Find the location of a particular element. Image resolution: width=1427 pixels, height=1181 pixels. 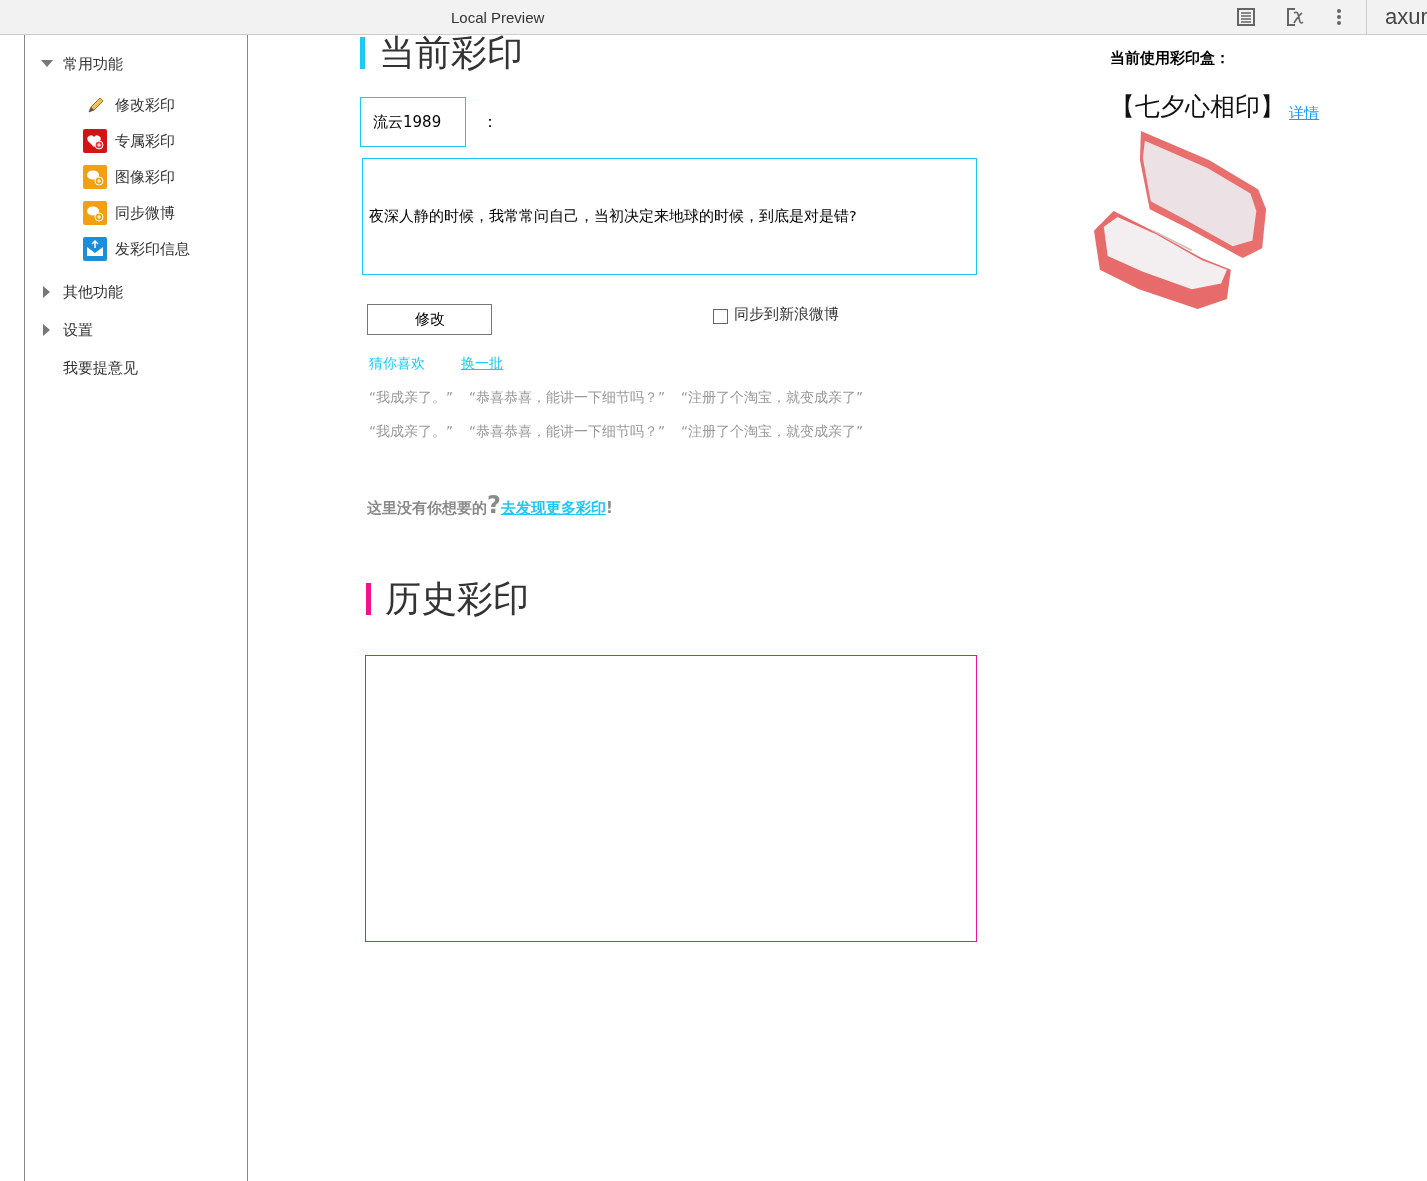

message-text: 夜深人静的时候，我常常问自己，当初决定来地球的时候，到底是对是错? is located at coordinates (613, 216).